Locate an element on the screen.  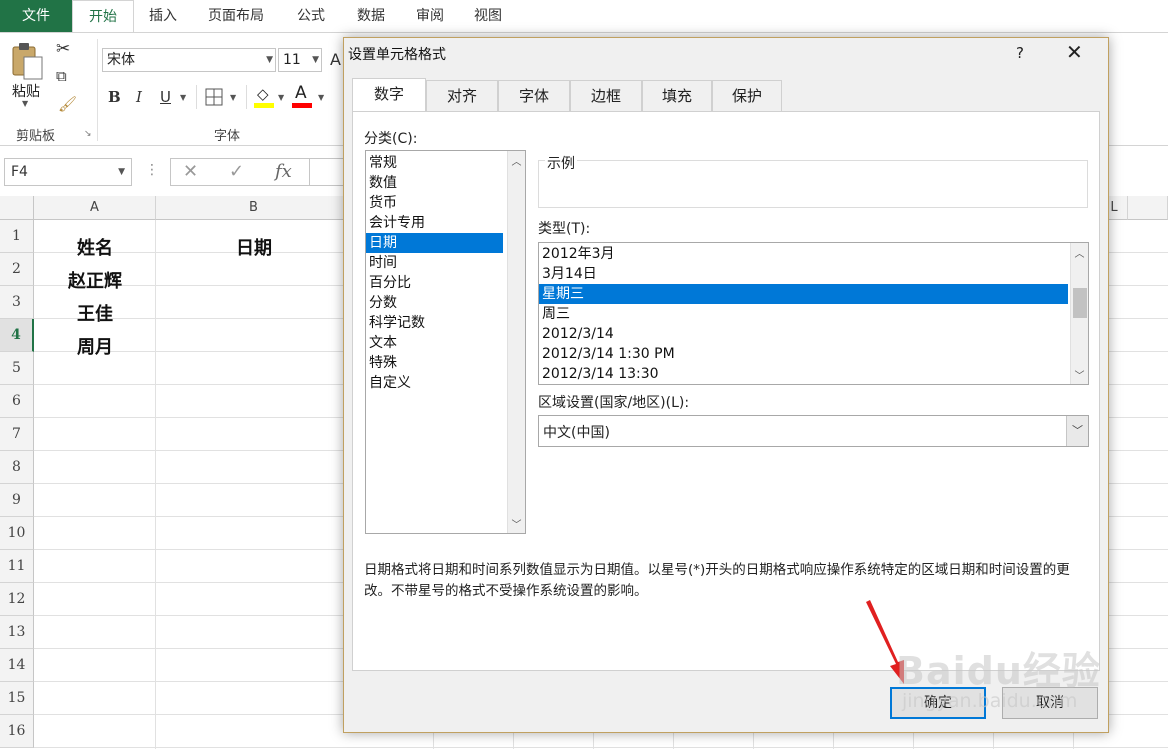
paste-label: 粘贴 is located at coordinates (26, 91).